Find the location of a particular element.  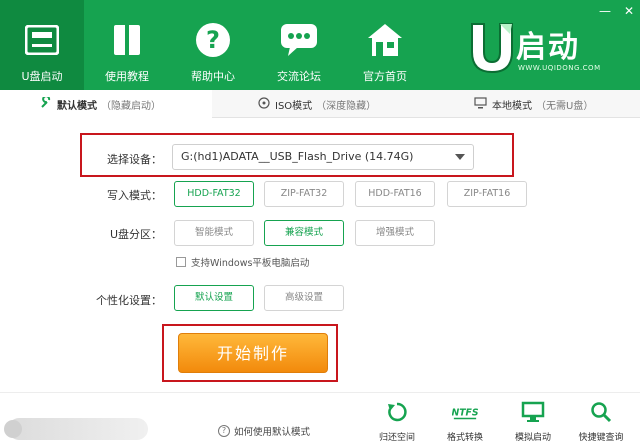

logo-u-icon is located at coordinates (492, 48).